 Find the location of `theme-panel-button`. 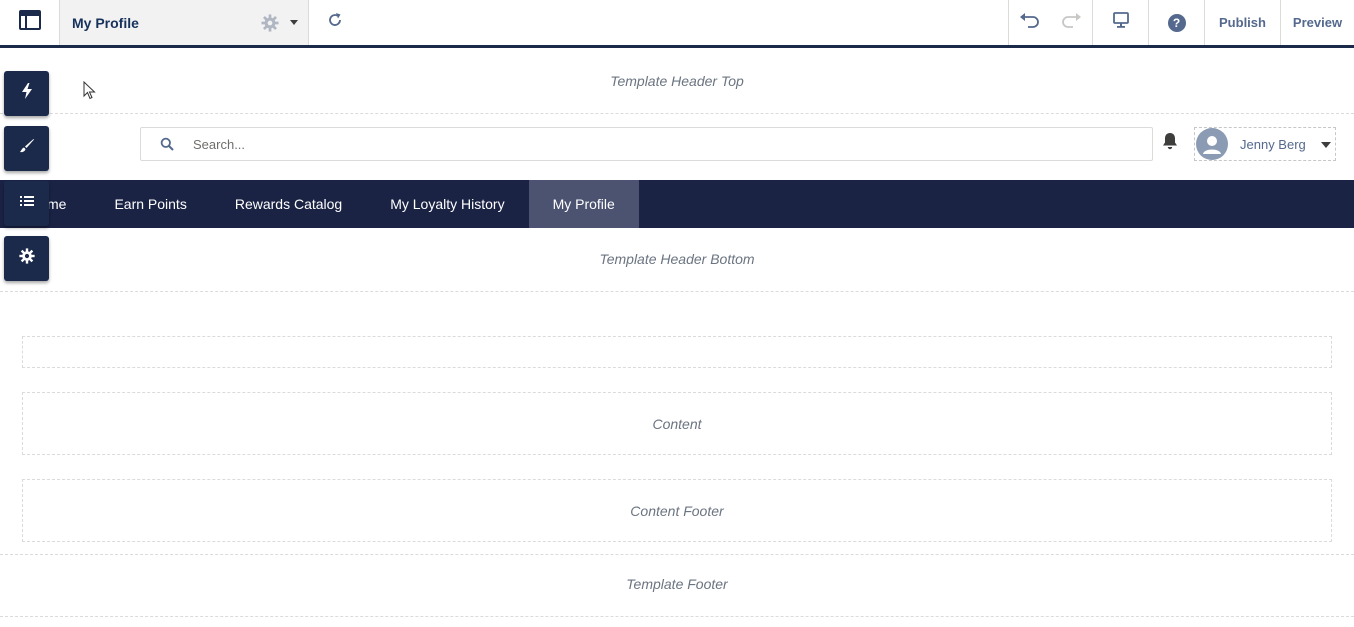

theme-panel-button is located at coordinates (26, 148).